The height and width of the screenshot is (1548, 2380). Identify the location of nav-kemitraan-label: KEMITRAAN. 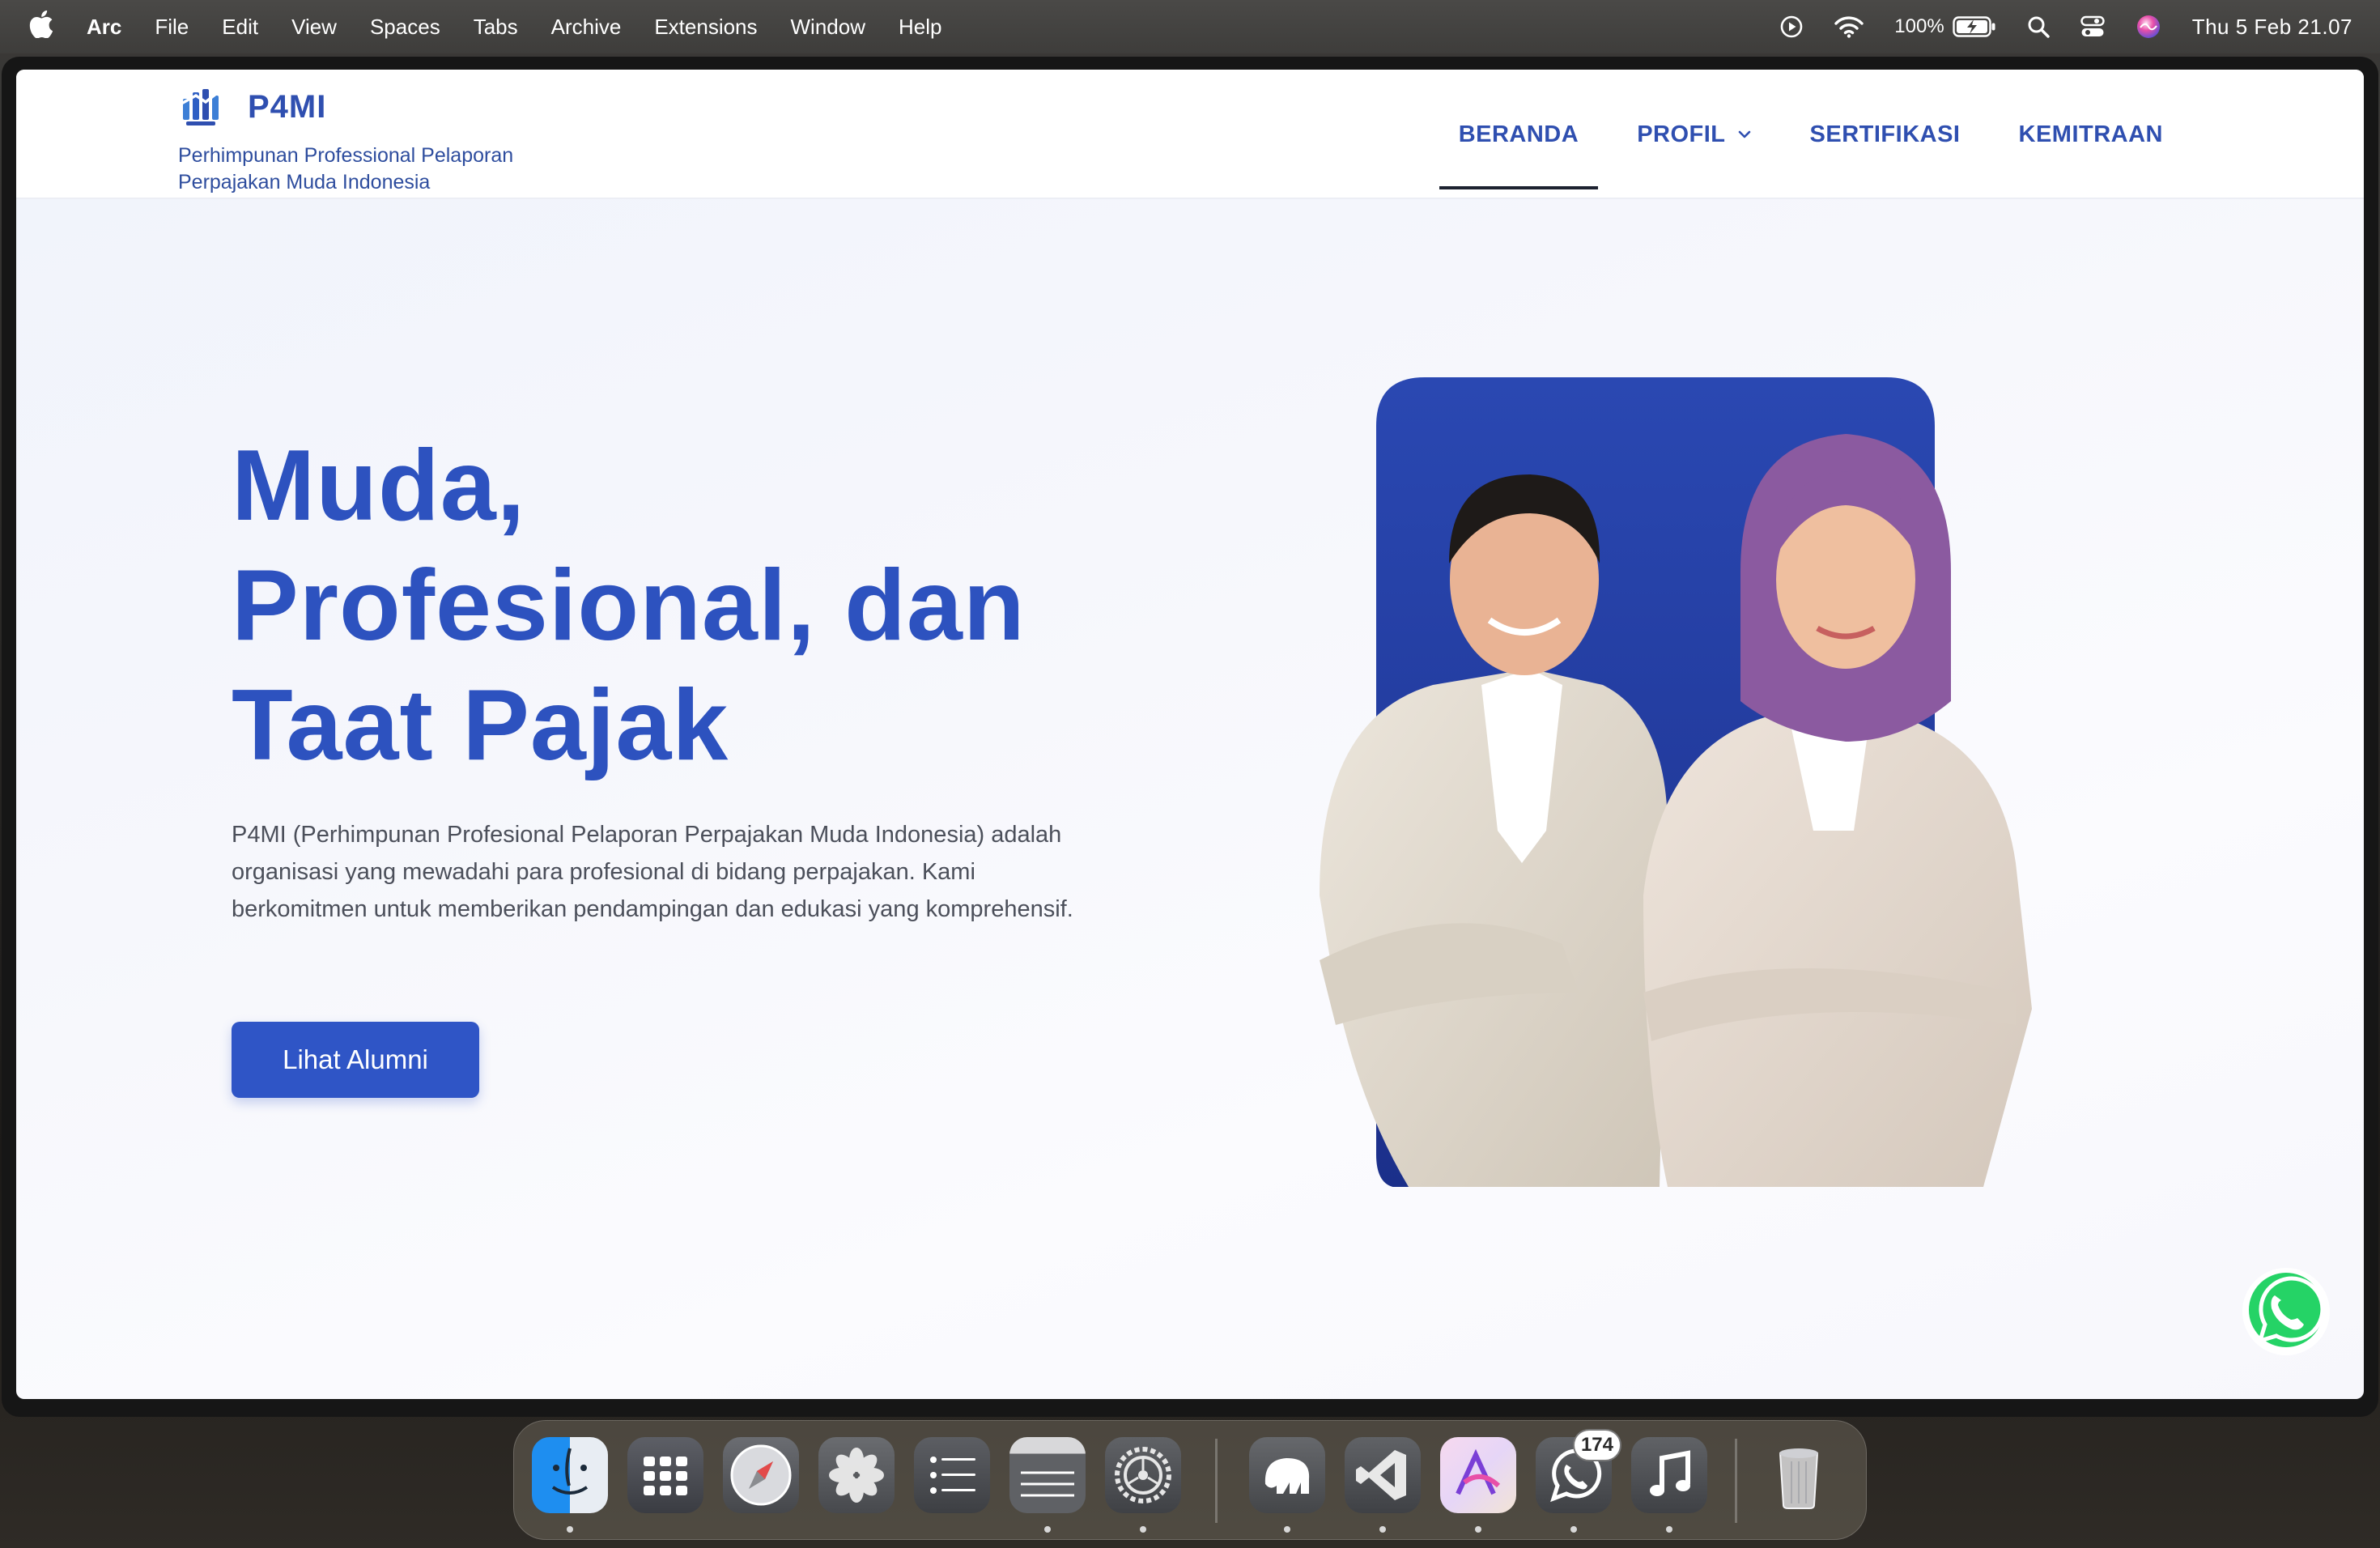
(2090, 134).